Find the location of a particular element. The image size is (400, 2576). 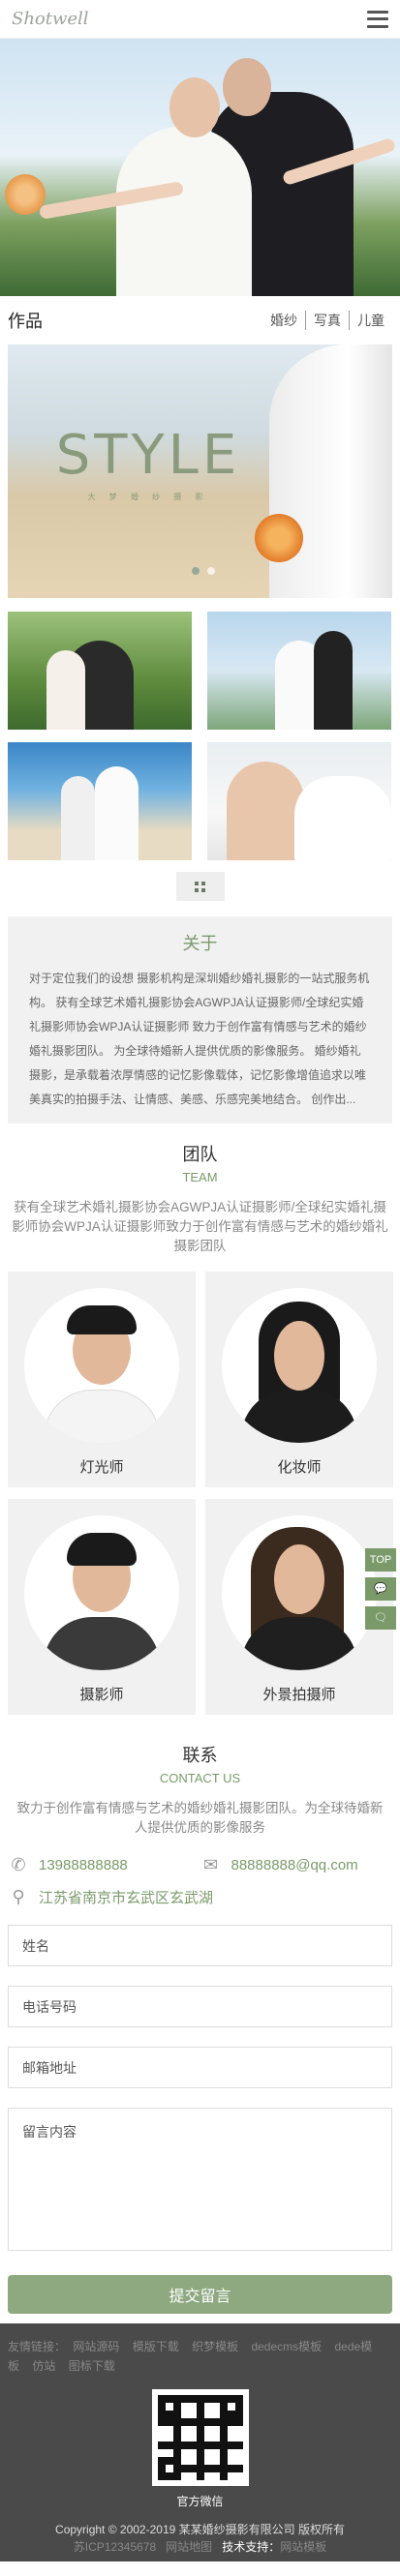

sitemap-link: 网站地图 is located at coordinates (189, 2547).